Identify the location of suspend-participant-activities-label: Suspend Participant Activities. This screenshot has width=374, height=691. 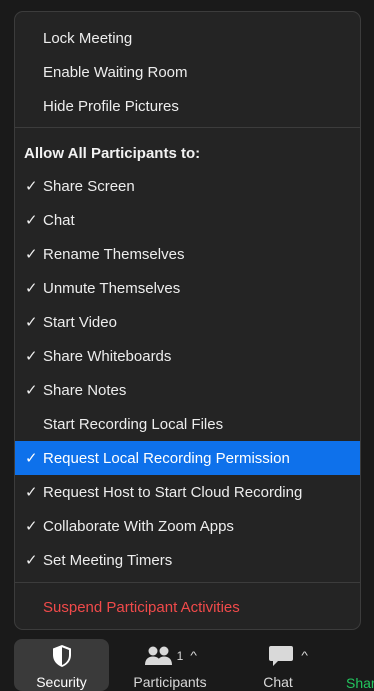
(141, 607).